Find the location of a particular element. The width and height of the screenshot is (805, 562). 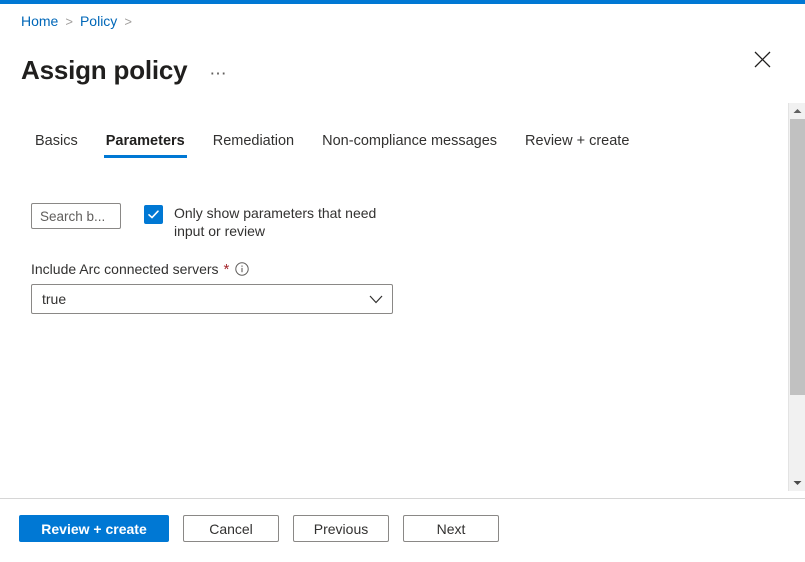

footer-divider is located at coordinates (402, 498).